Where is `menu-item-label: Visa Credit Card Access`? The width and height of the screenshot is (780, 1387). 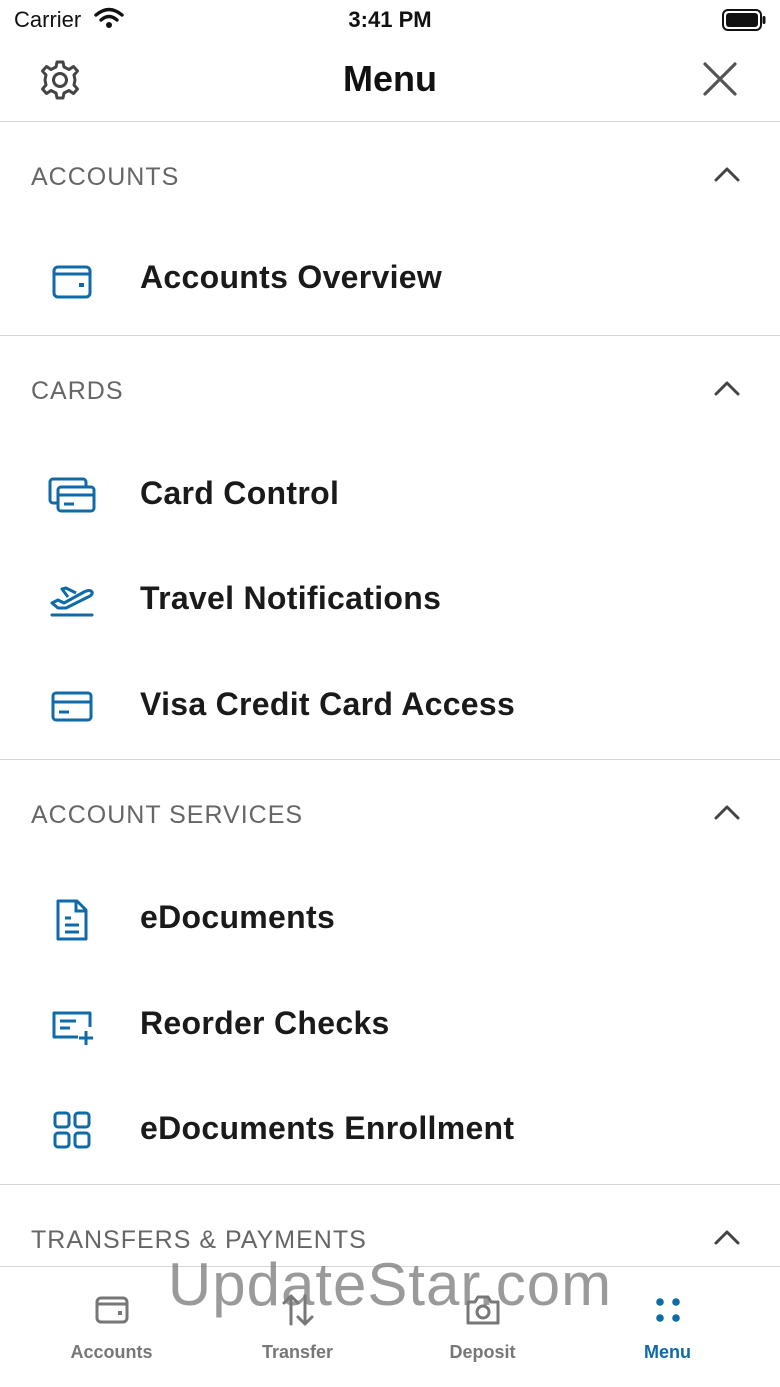
menu-item-label: Visa Credit Card Access is located at coordinates (328, 703).